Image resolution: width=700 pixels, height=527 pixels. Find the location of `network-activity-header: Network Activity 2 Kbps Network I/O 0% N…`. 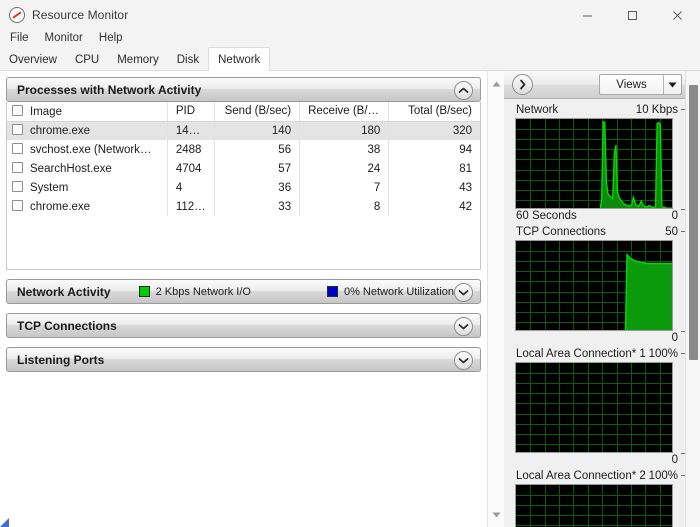

network-activity-header: Network Activity 2 Kbps Network I/O 0% N… is located at coordinates (243, 291).